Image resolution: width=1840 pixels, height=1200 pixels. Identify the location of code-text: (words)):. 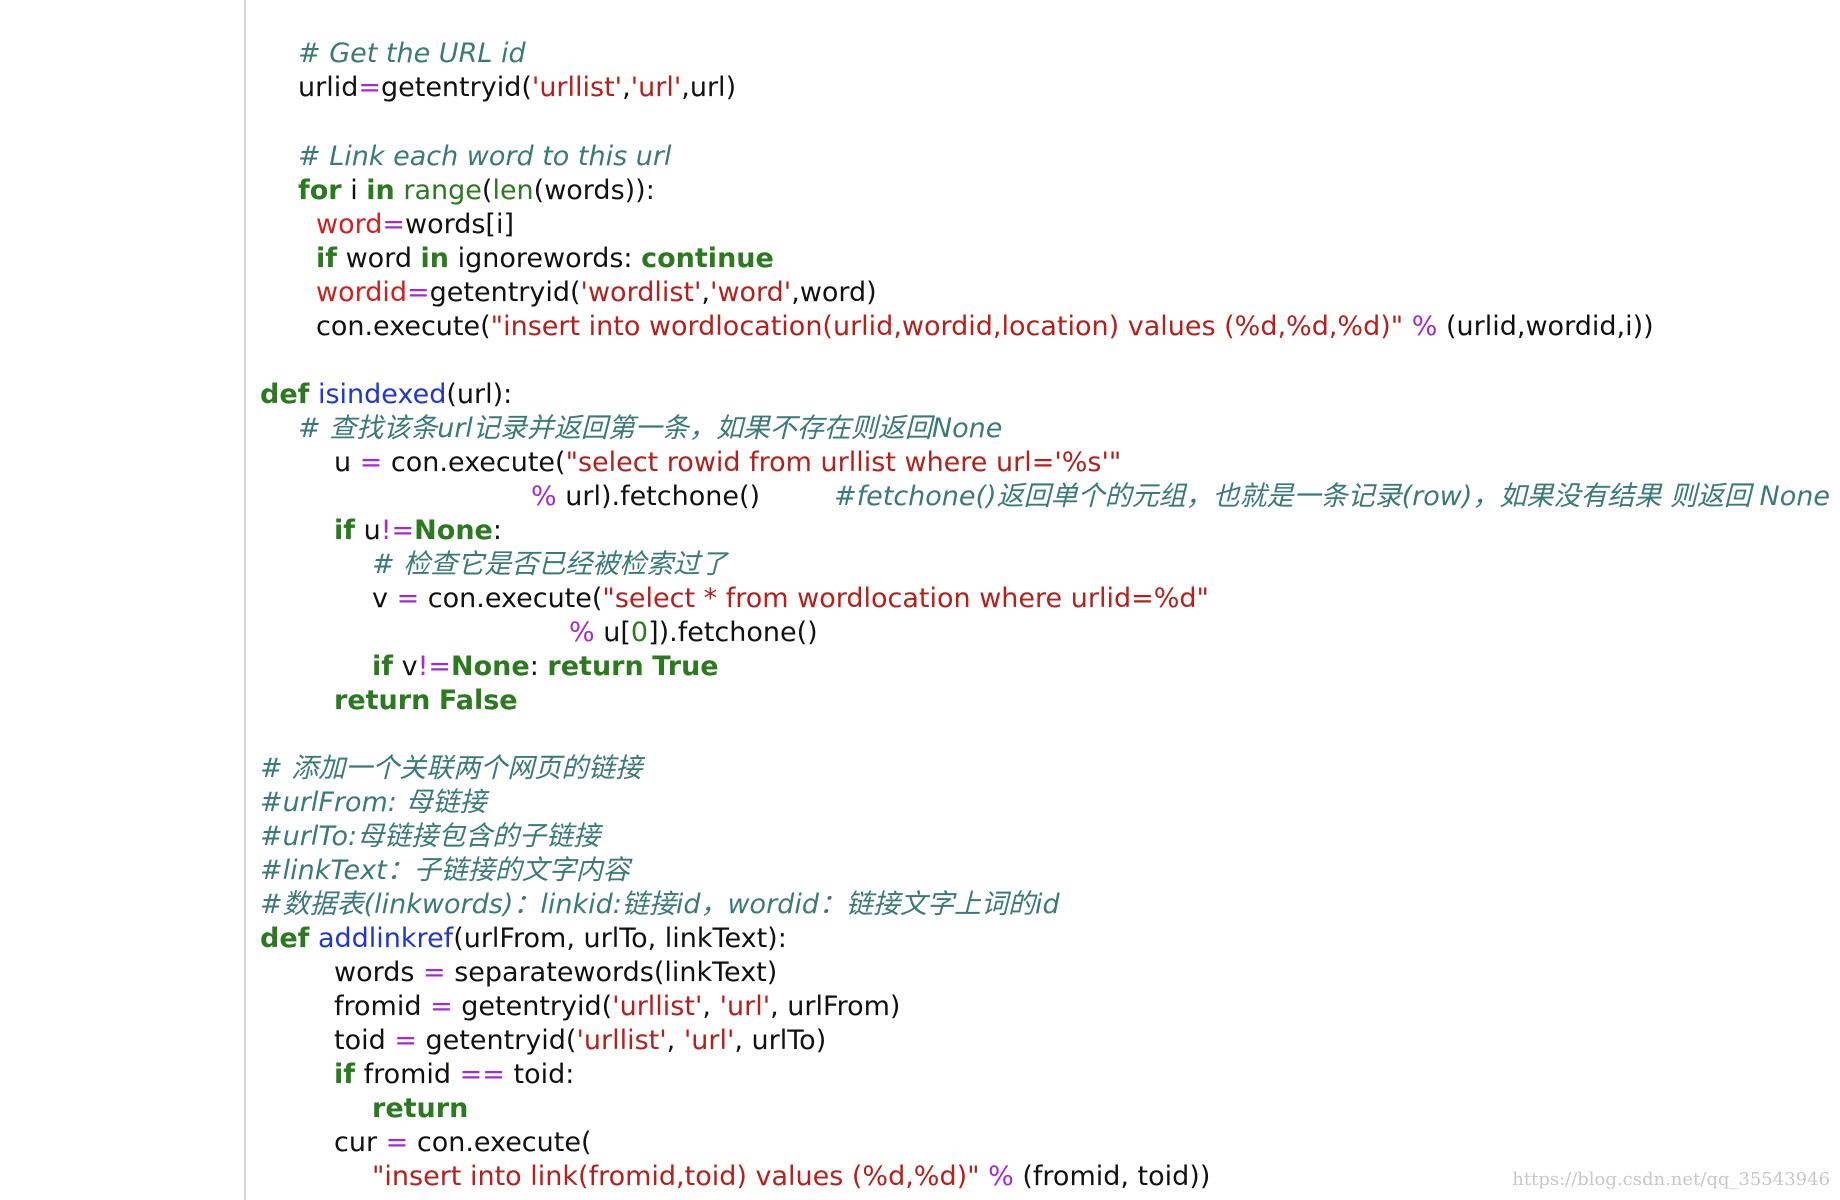
(594, 190).